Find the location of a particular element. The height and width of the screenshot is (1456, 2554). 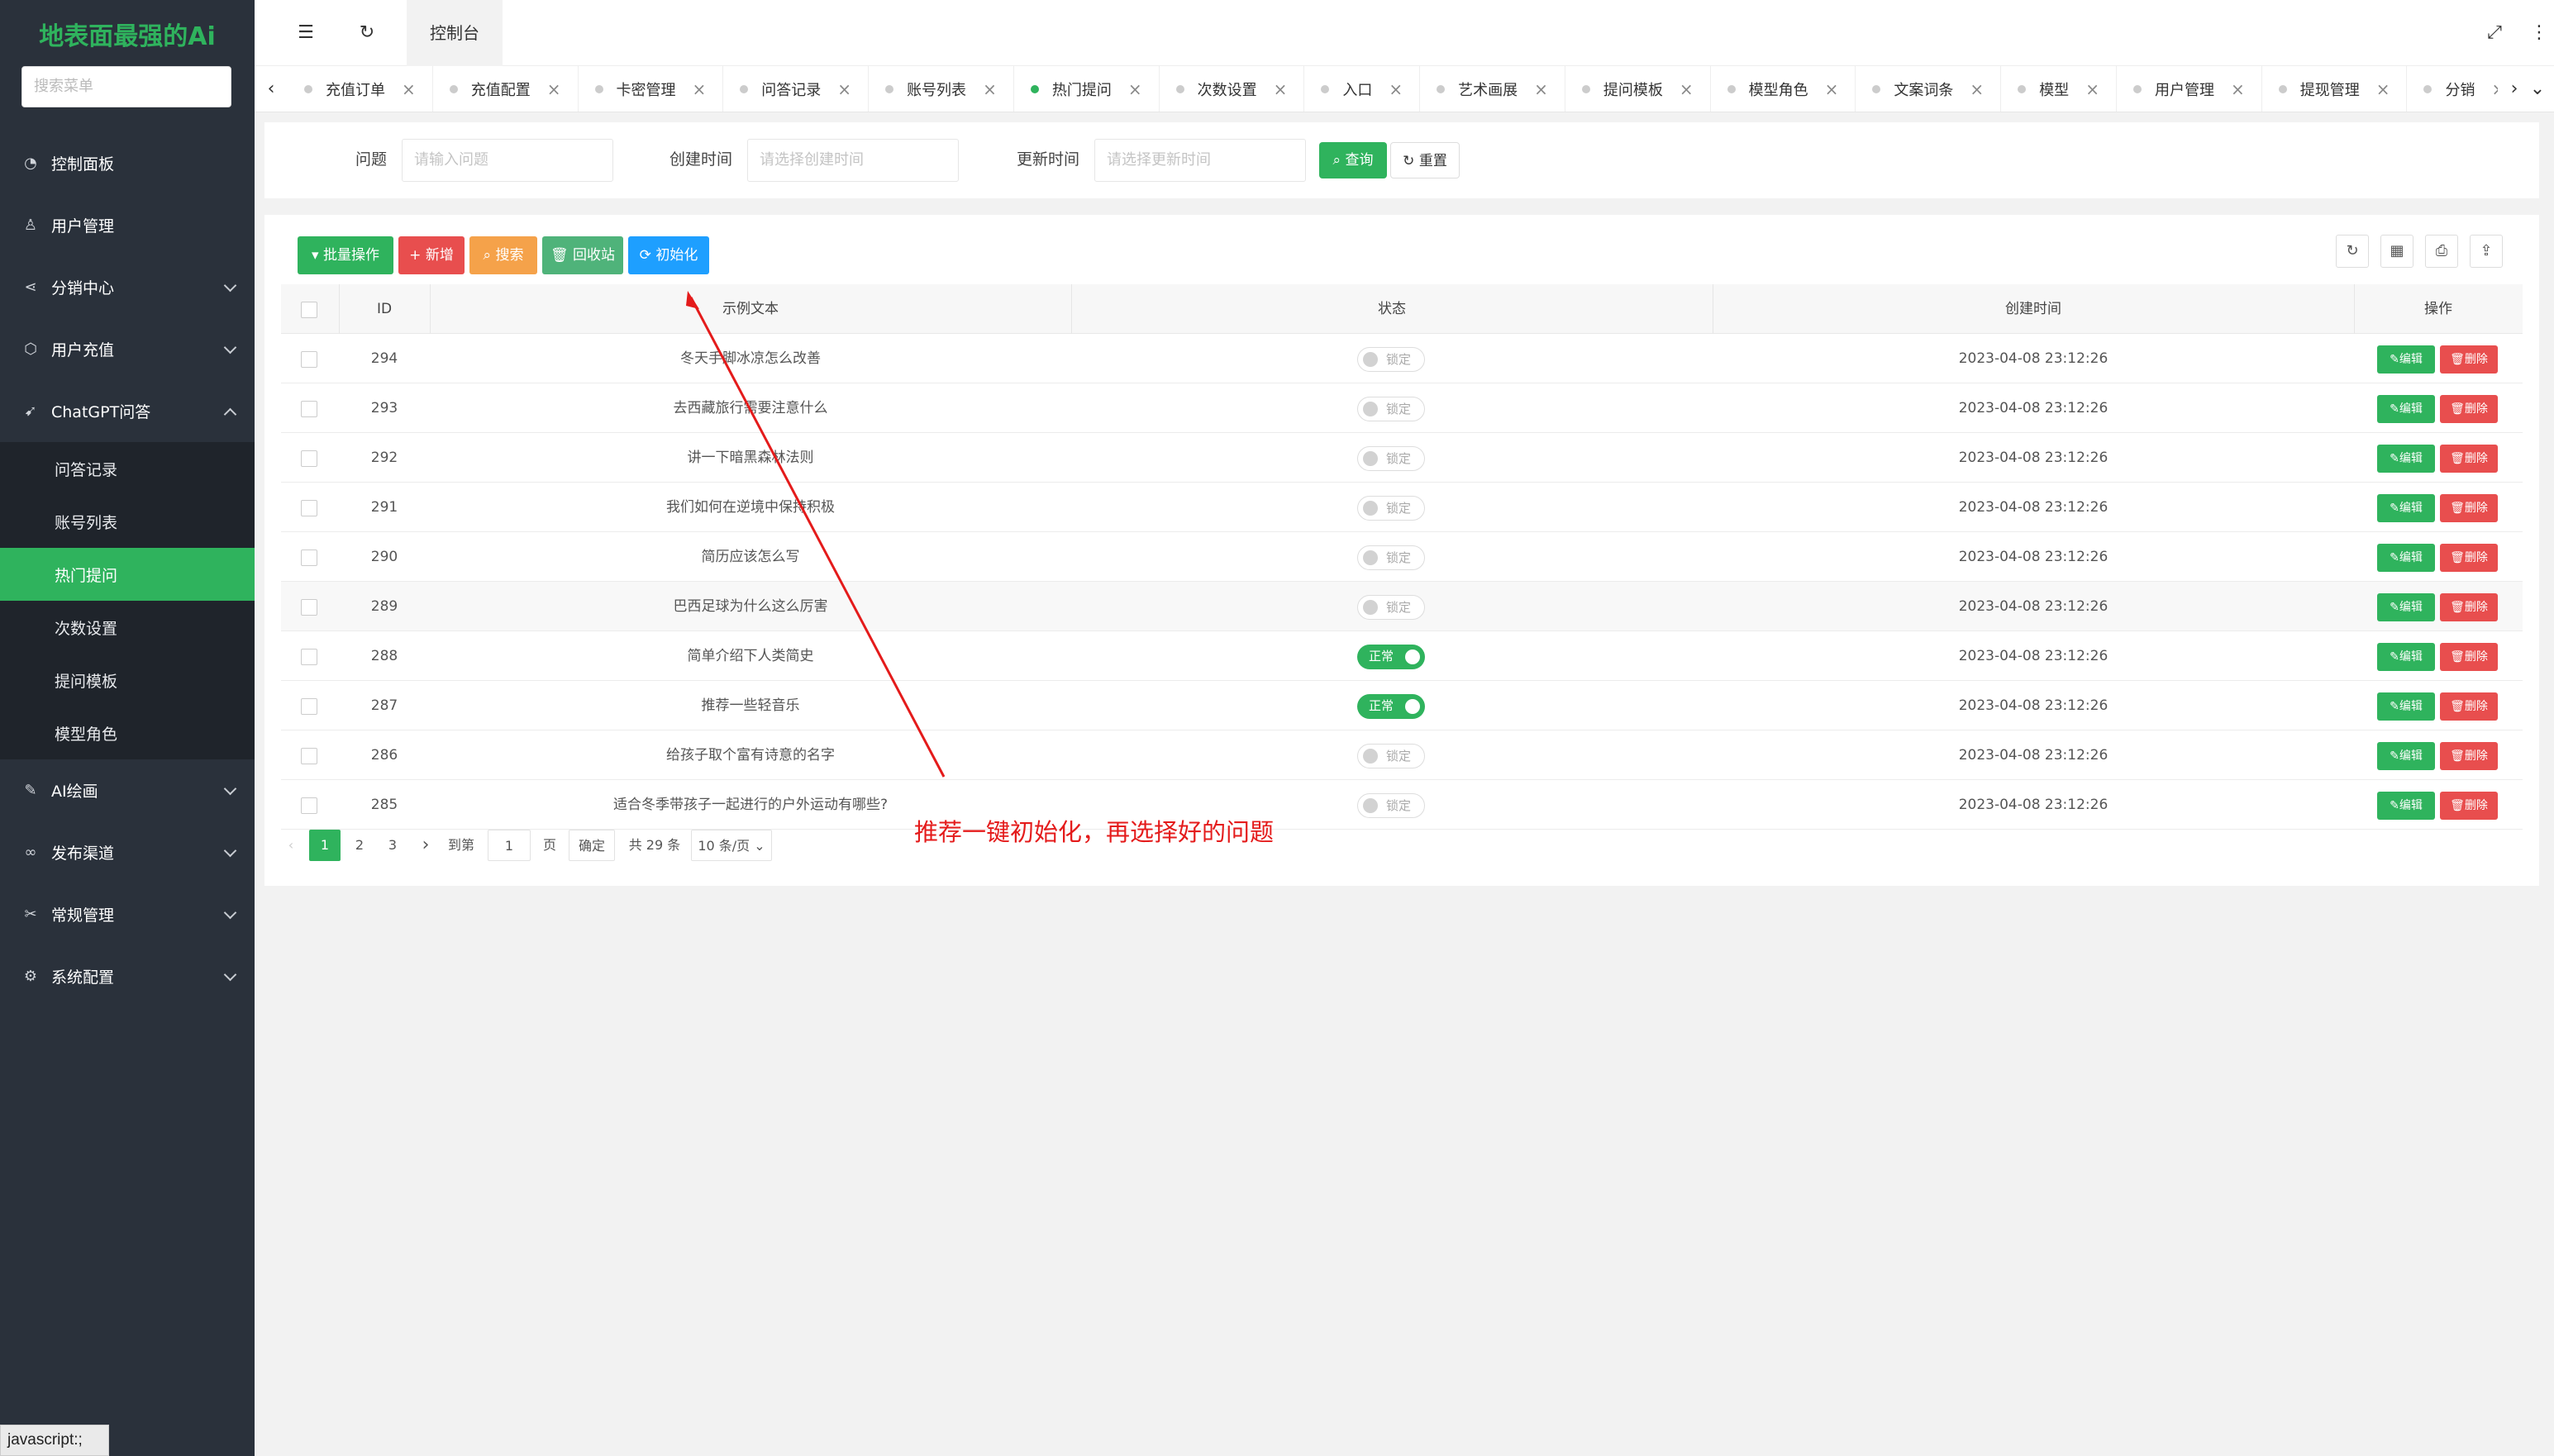

annotation-arrow is located at coordinates (816, 534).